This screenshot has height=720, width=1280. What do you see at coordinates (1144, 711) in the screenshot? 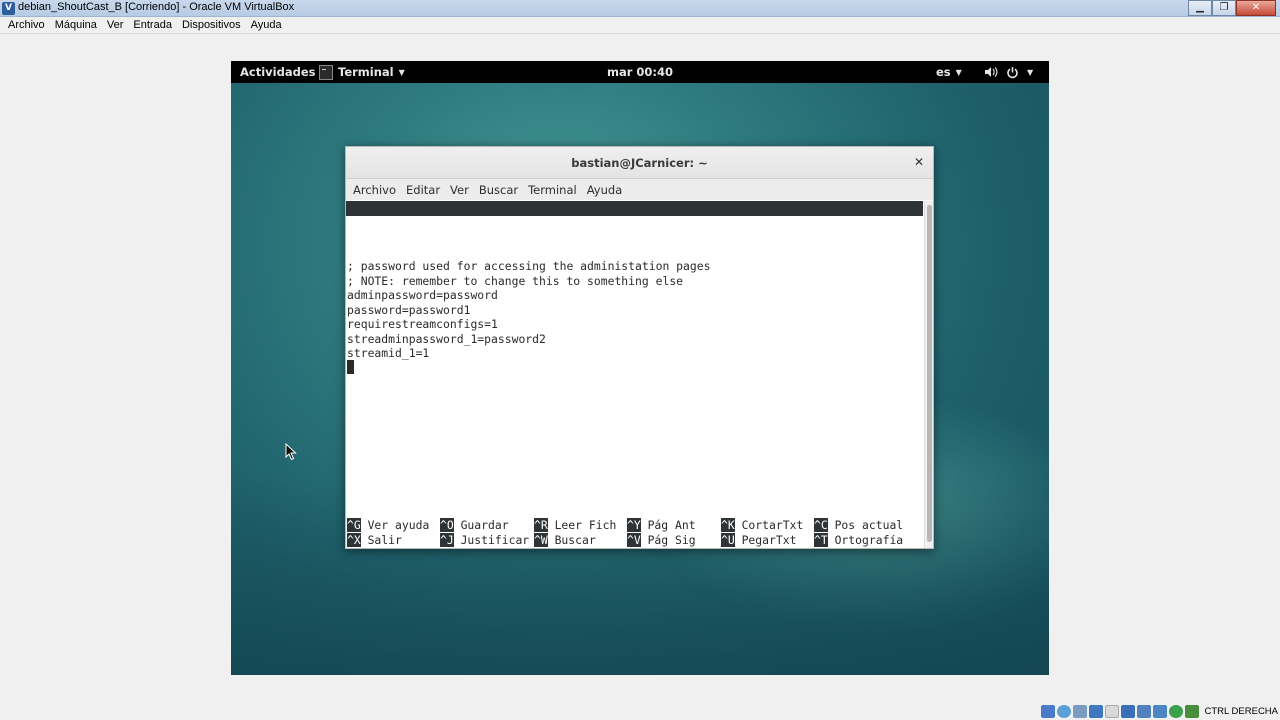
I see `video-capture-icon` at bounding box center [1144, 711].